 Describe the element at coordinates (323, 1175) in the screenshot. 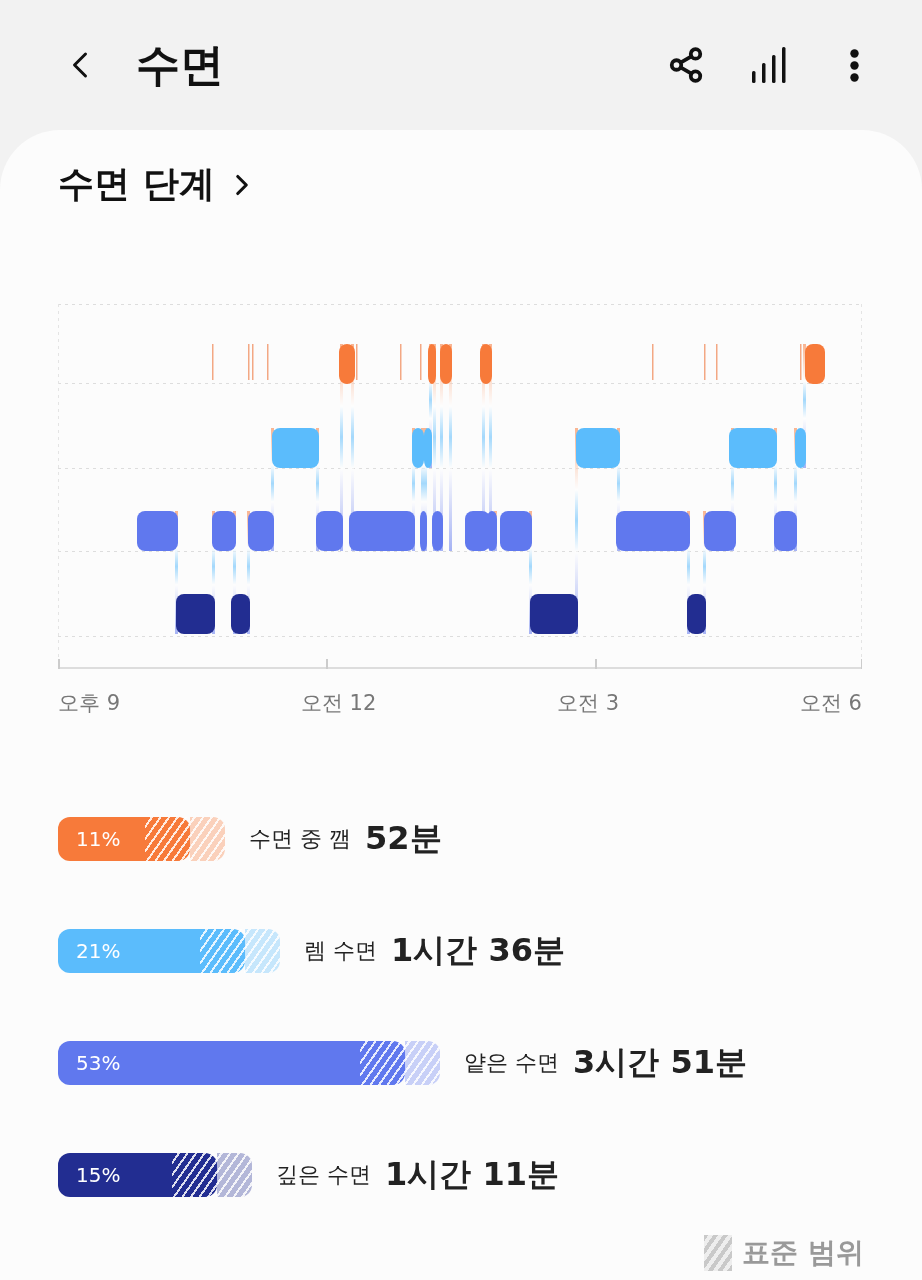

I see `stage-label: 깊은 수면` at that location.